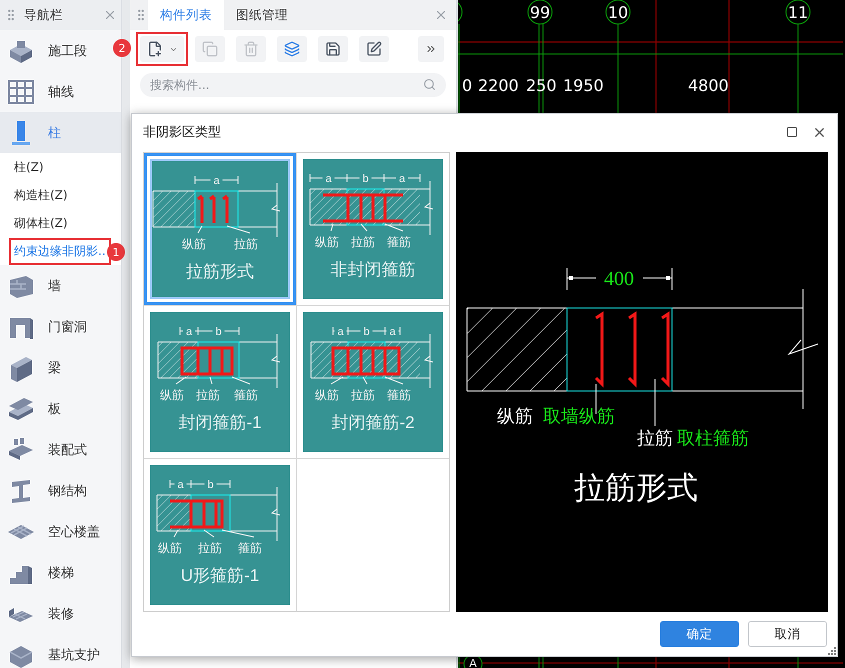 The width and height of the screenshot is (845, 668). Describe the element at coordinates (60, 531) in the screenshot. I see `nav-item: 空心楼盖` at that location.